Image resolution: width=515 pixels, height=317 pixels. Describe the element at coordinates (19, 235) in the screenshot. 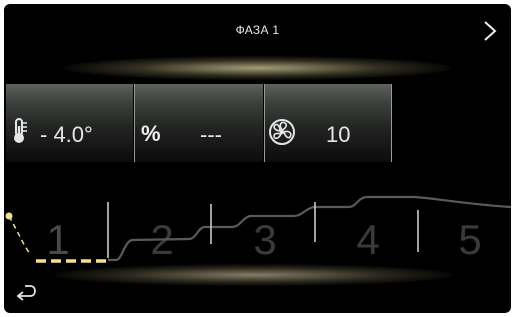

I see `active-profile-dash` at that location.